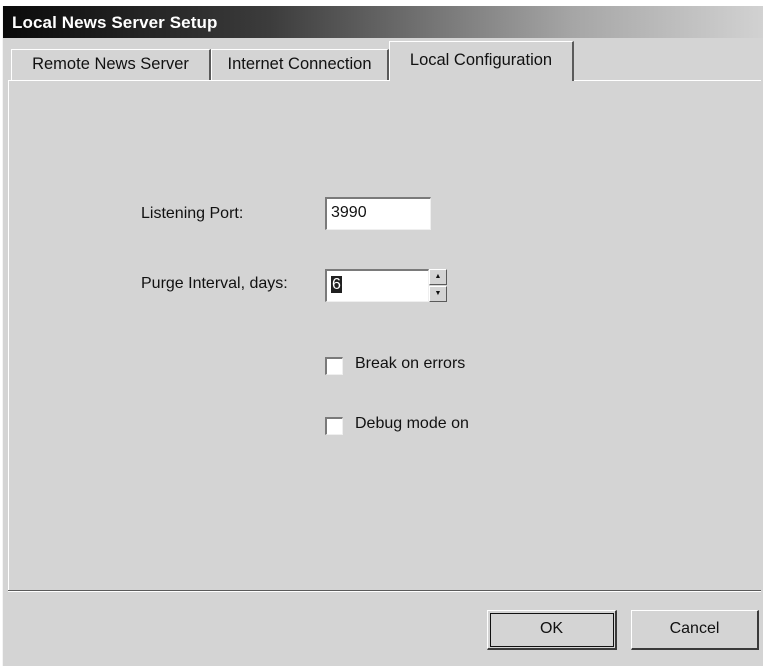  What do you see at coordinates (111, 64) in the screenshot?
I see `tab-remote-news-server: Remote News Server` at bounding box center [111, 64].